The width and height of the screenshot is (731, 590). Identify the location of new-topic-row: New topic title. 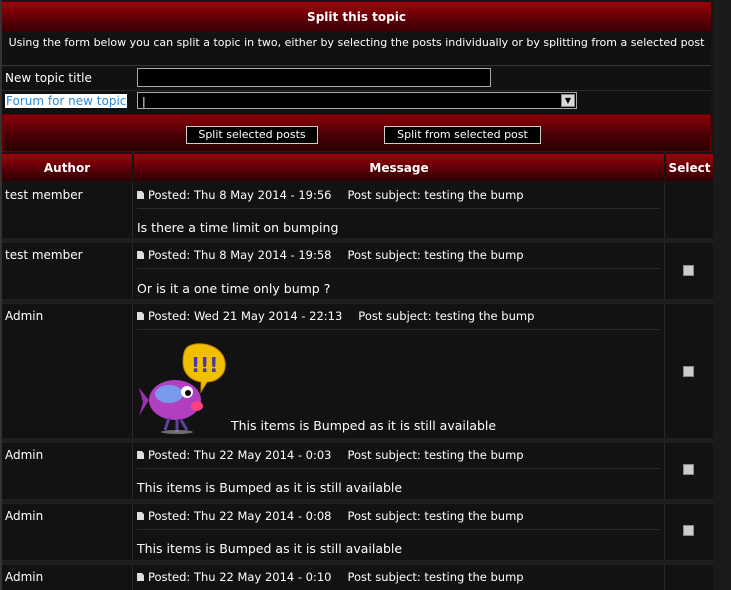
(356, 79).